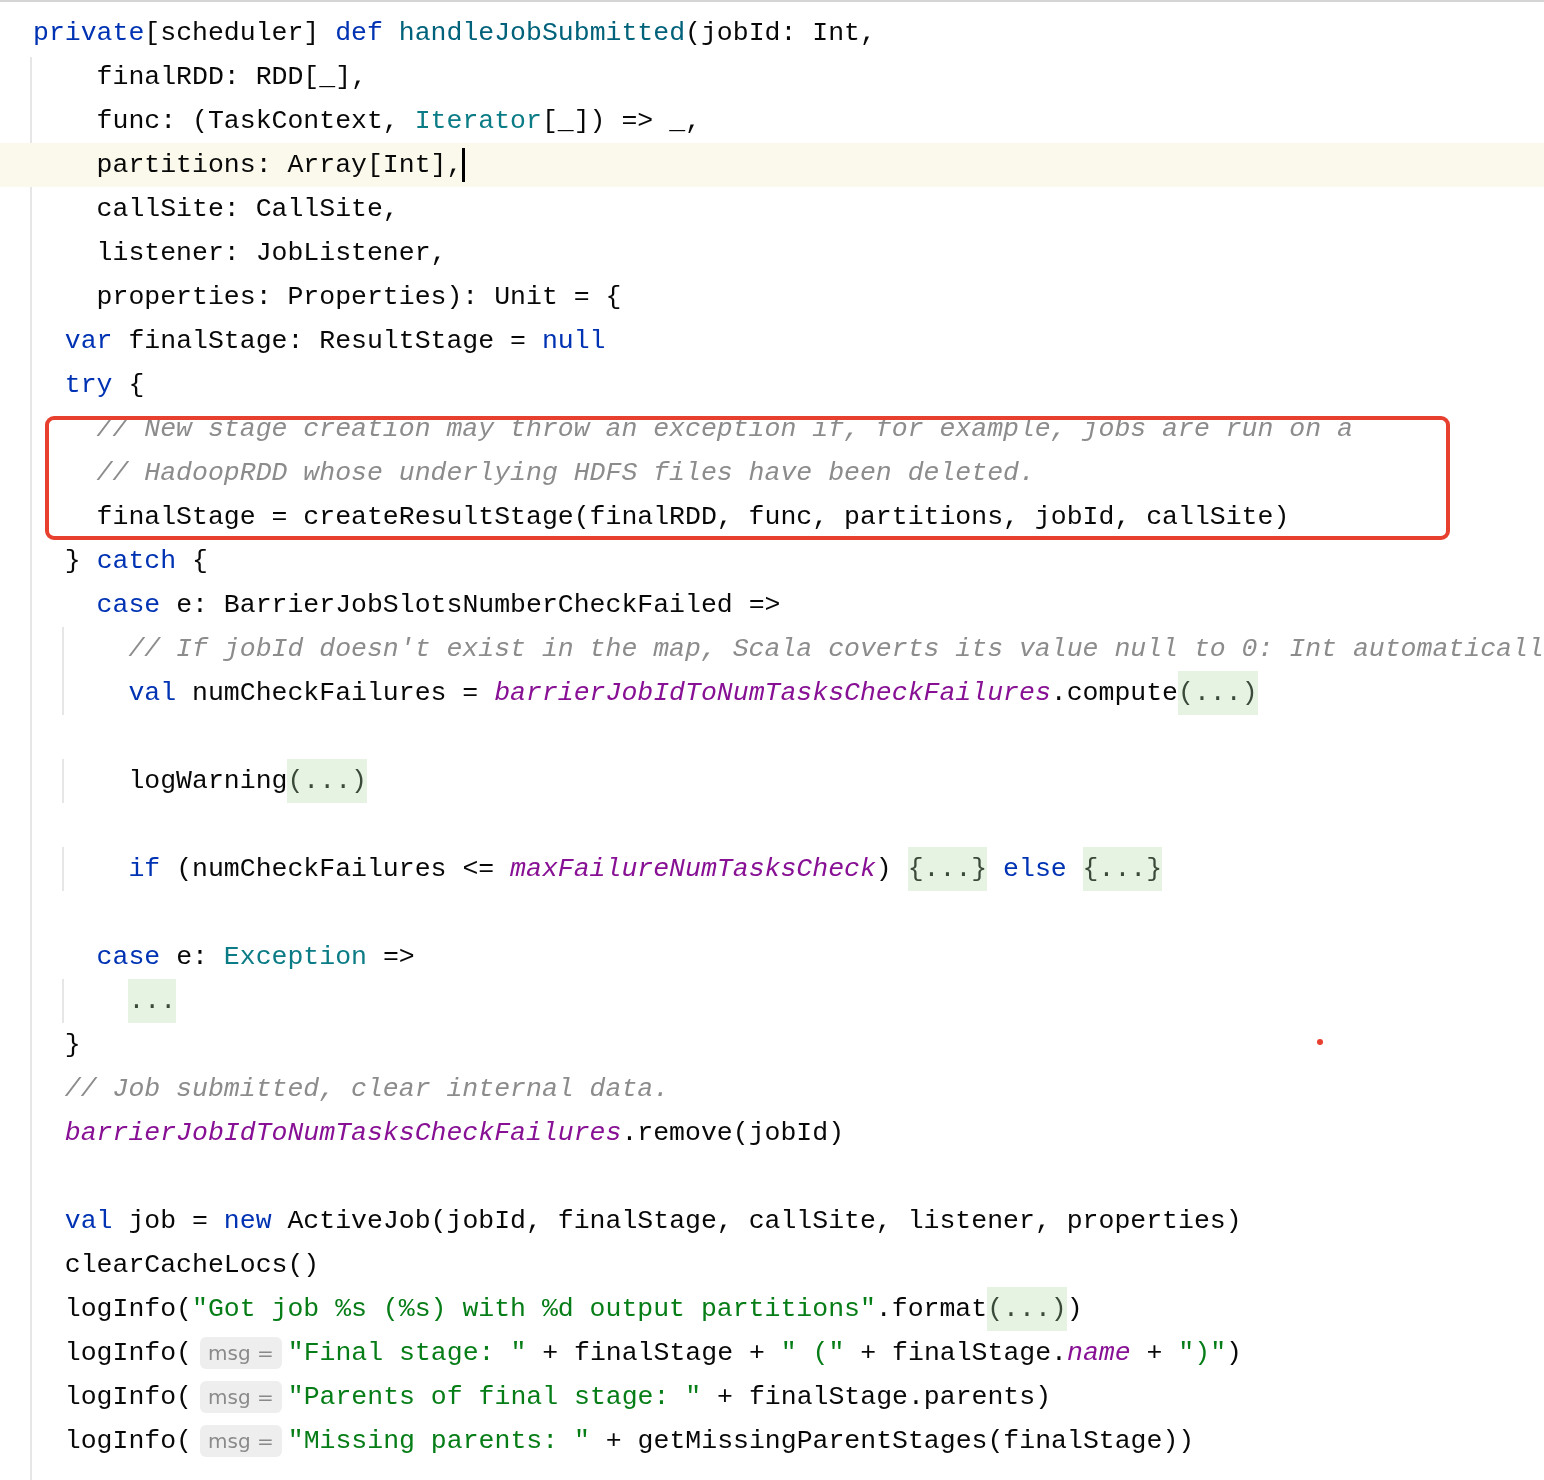 The height and width of the screenshot is (1480, 1544). I want to click on code-text: (numCheckFailures <=, so click(335, 869).